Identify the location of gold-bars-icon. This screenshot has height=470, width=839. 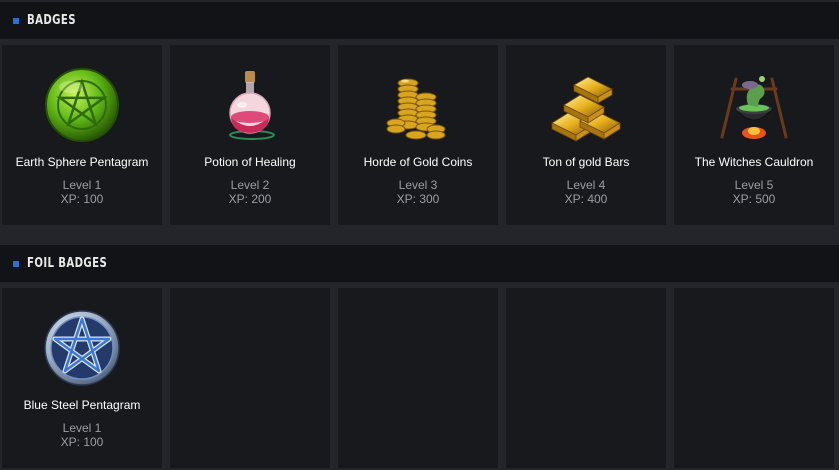
(586, 109).